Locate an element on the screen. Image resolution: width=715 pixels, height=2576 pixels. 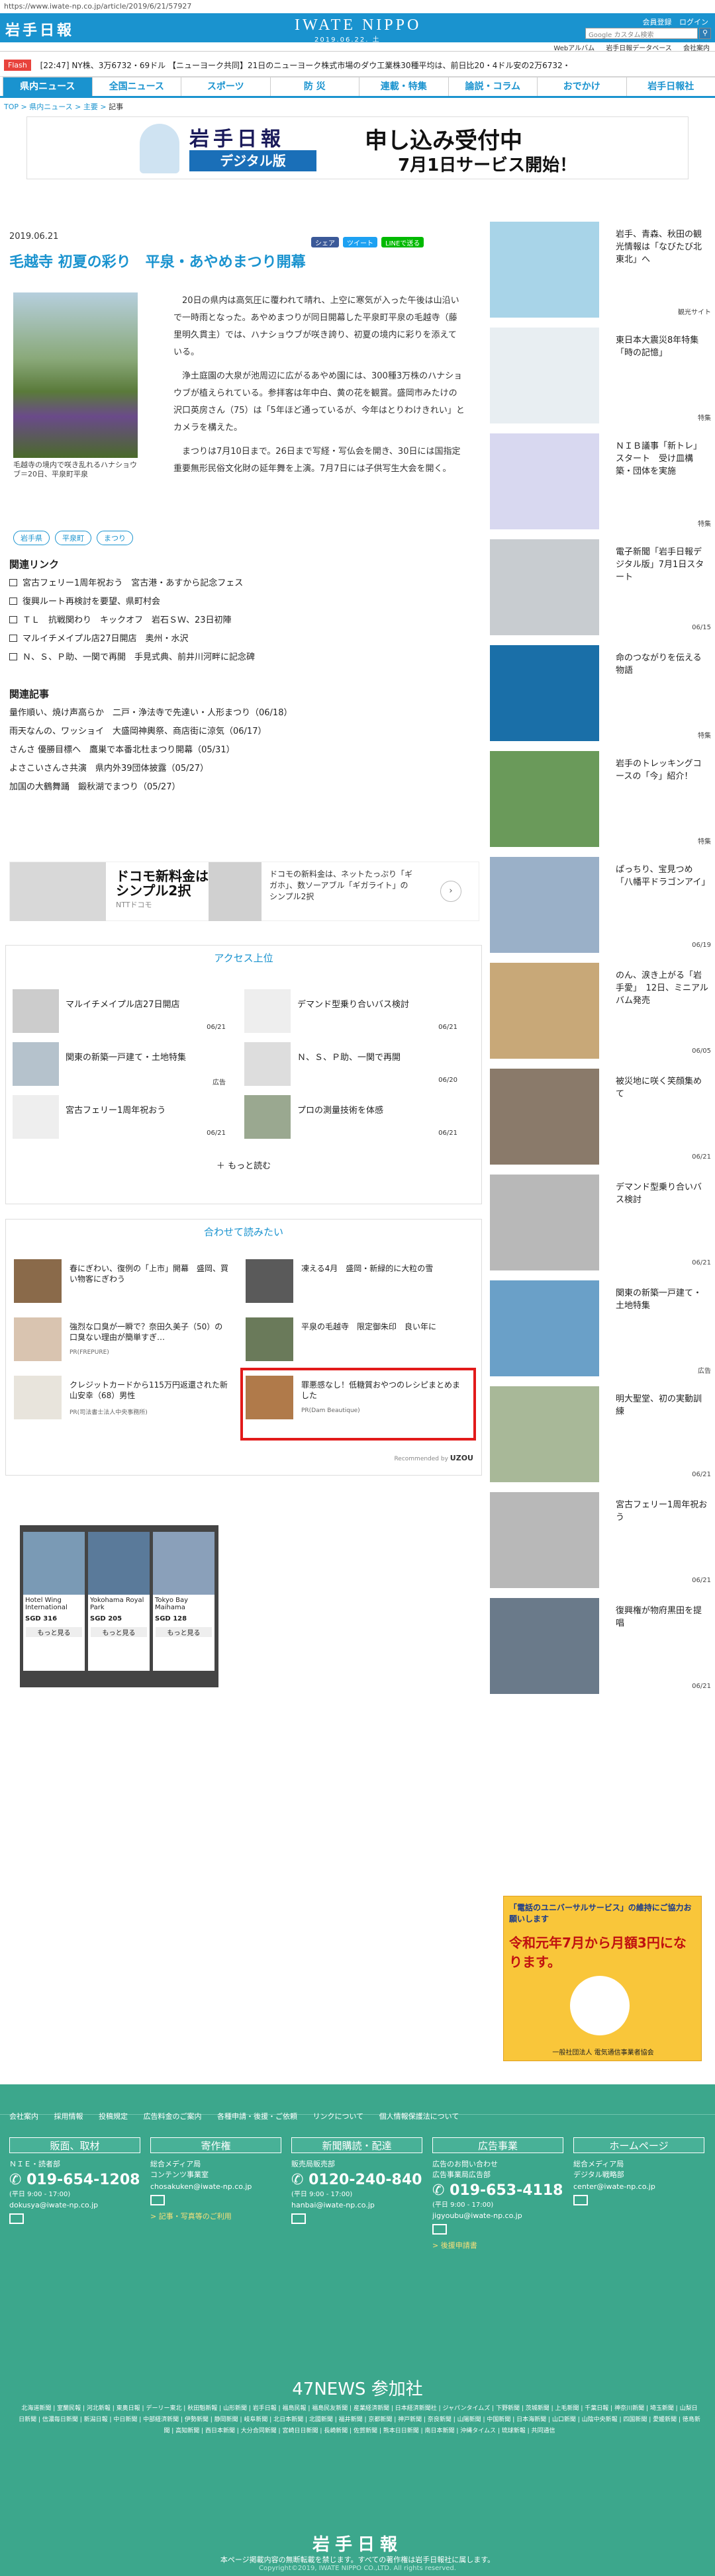
sidebar-item: 岩手、青森、秋田の観光情報は「なびたび北東北」へ 観光サイト is located at coordinates (602, 268).